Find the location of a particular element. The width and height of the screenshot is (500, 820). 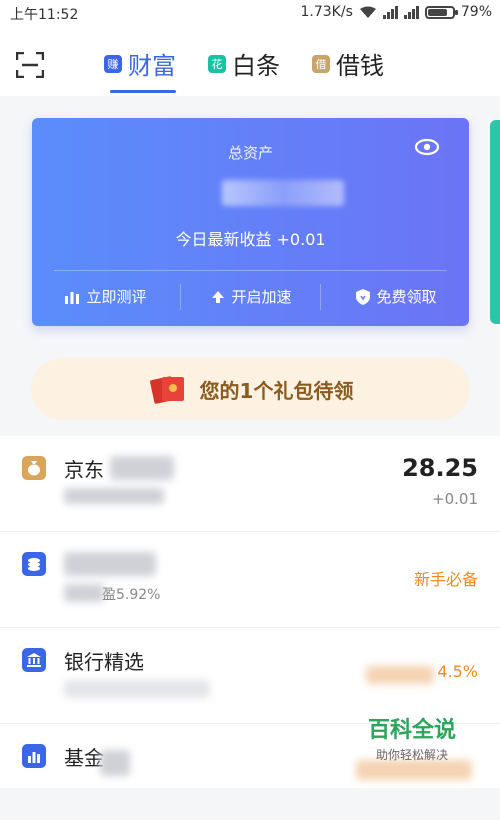

battery-percent: 79% is located at coordinates (476, 12).